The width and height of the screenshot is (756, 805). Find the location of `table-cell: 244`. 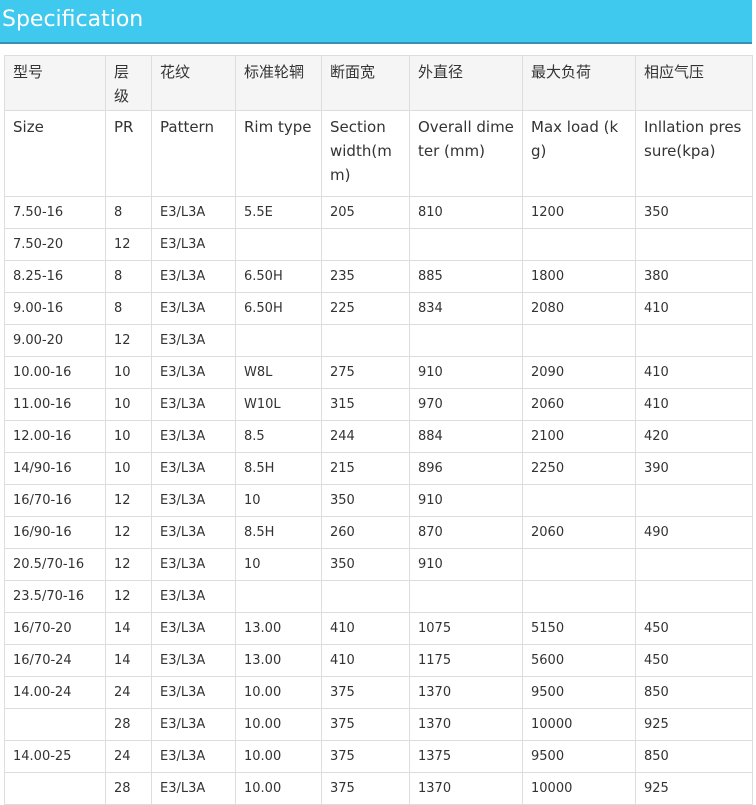

table-cell: 244 is located at coordinates (365, 436).